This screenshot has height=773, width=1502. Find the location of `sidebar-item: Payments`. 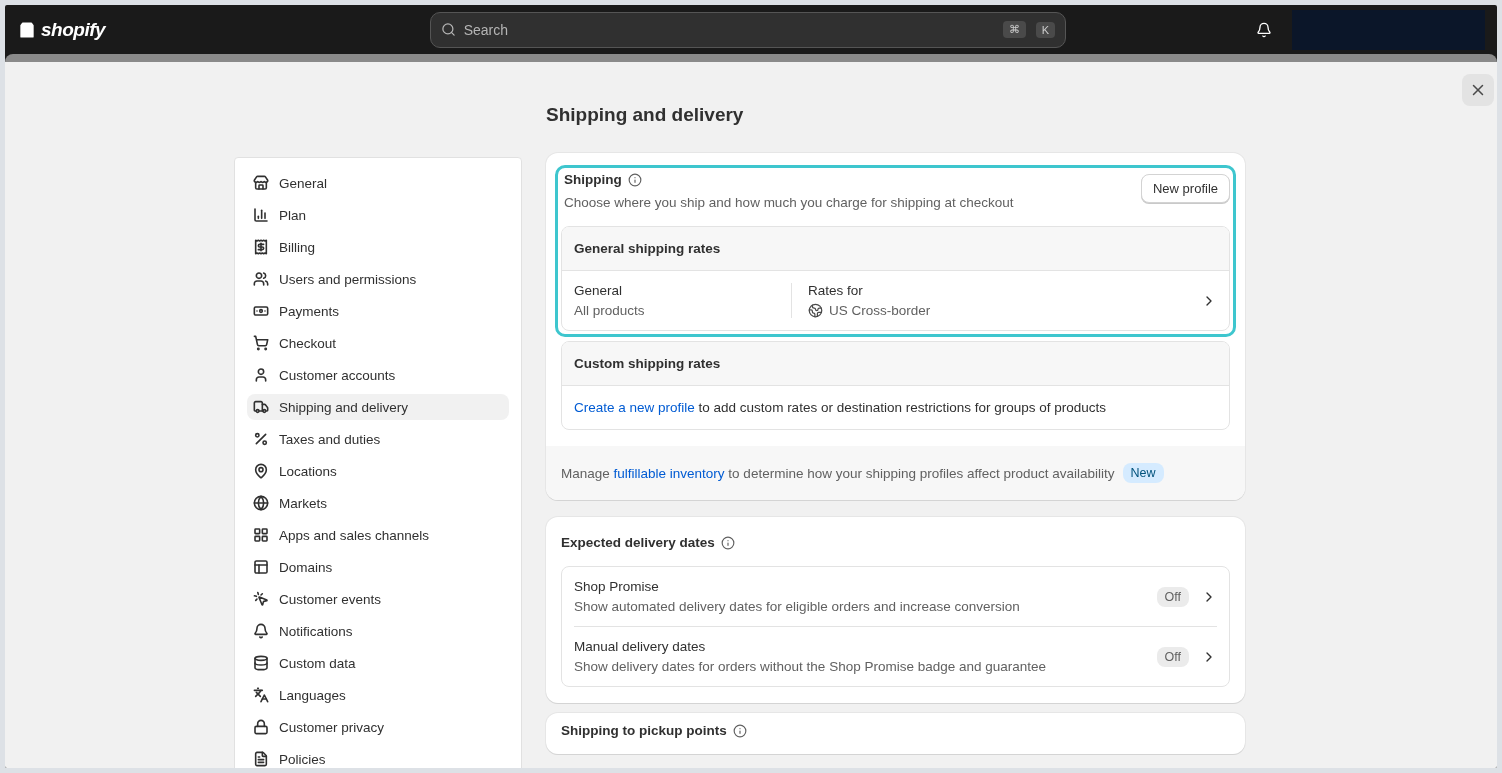

sidebar-item: Payments is located at coordinates (378, 311).